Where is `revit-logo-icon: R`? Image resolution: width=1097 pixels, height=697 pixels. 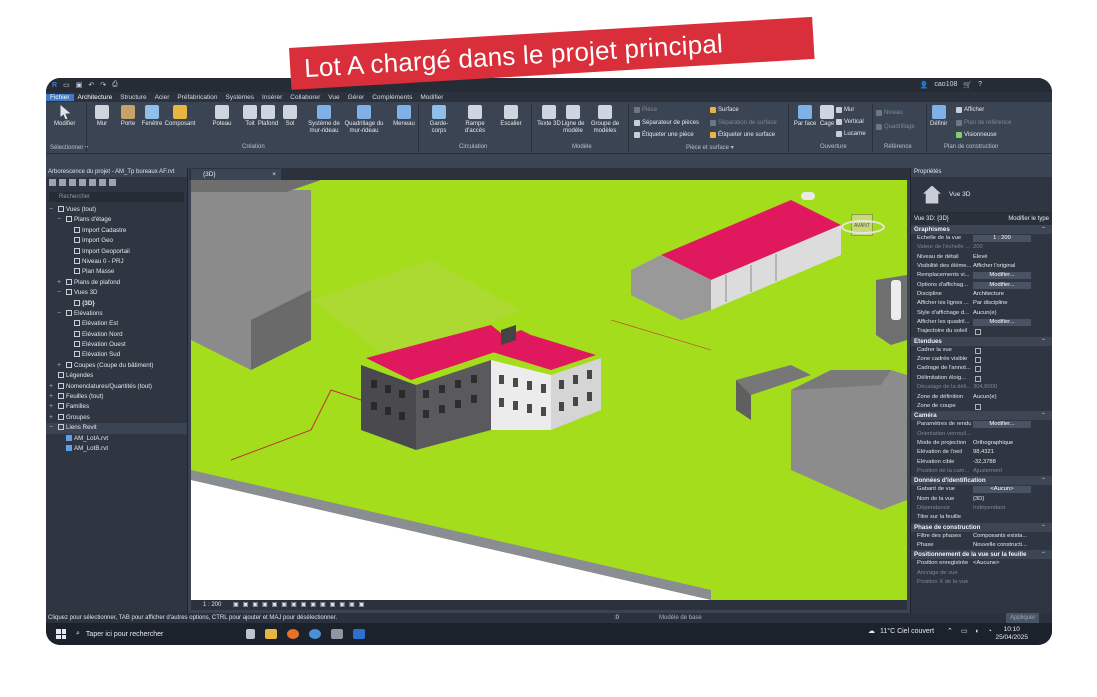 revit-logo-icon: R is located at coordinates (54, 85).